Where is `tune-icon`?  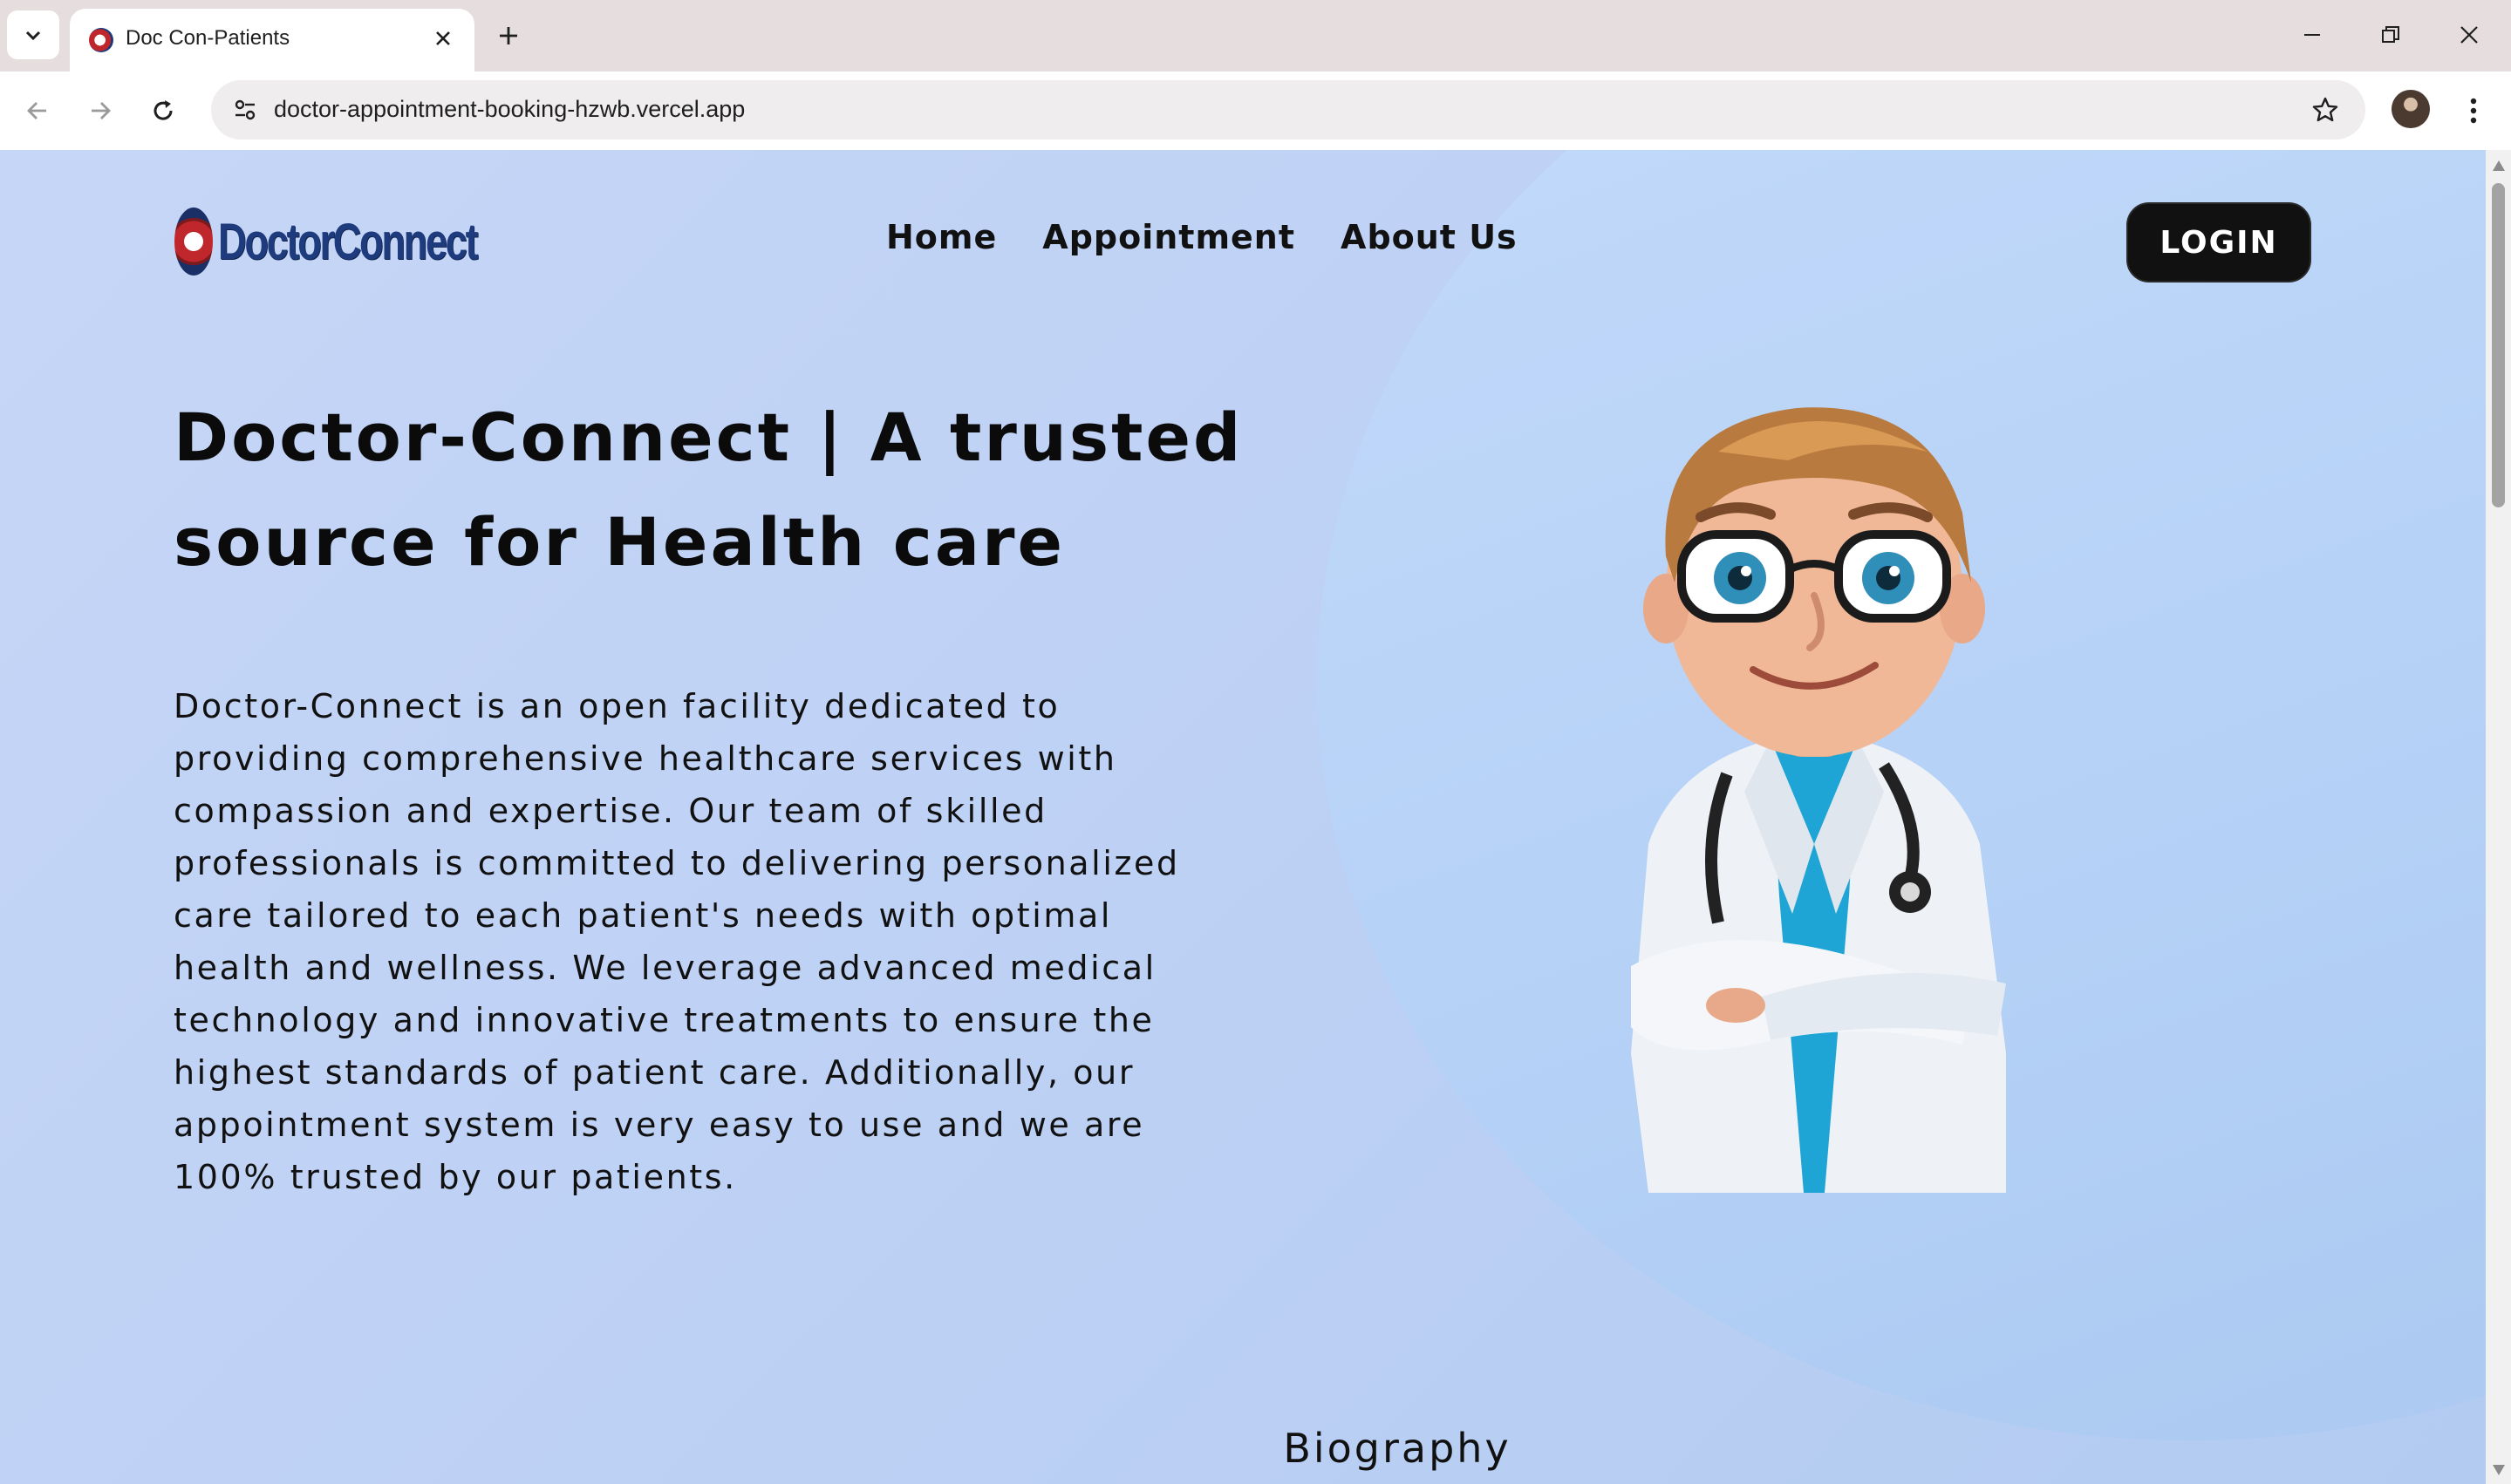
tune-icon is located at coordinates (245, 109).